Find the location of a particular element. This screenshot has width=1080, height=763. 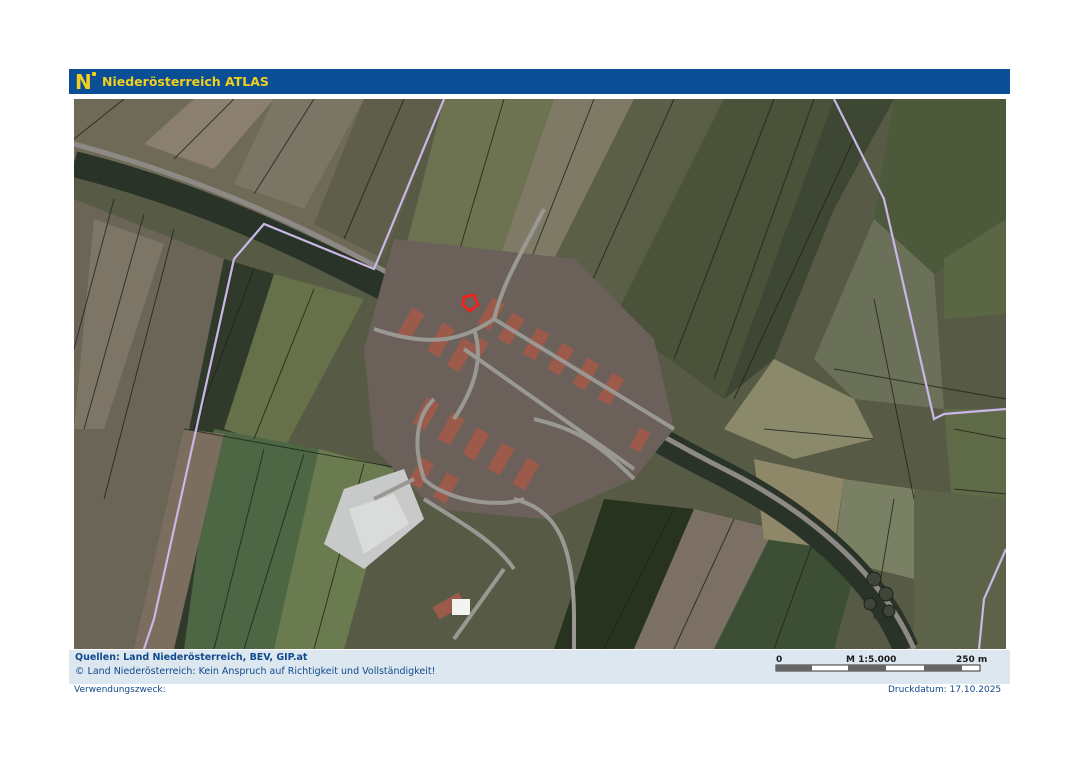

atlas-title: Niederösterreich ATLAS is located at coordinates (185, 81).